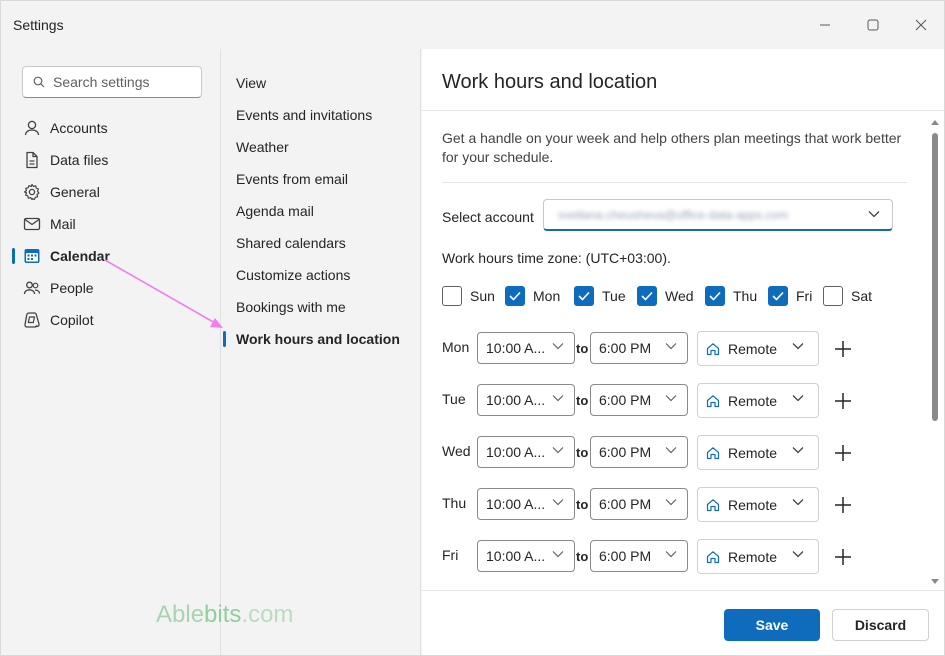 This screenshot has width=945, height=656. What do you see at coordinates (450, 555) in the screenshot?
I see `row-day-label: Fri` at bounding box center [450, 555].